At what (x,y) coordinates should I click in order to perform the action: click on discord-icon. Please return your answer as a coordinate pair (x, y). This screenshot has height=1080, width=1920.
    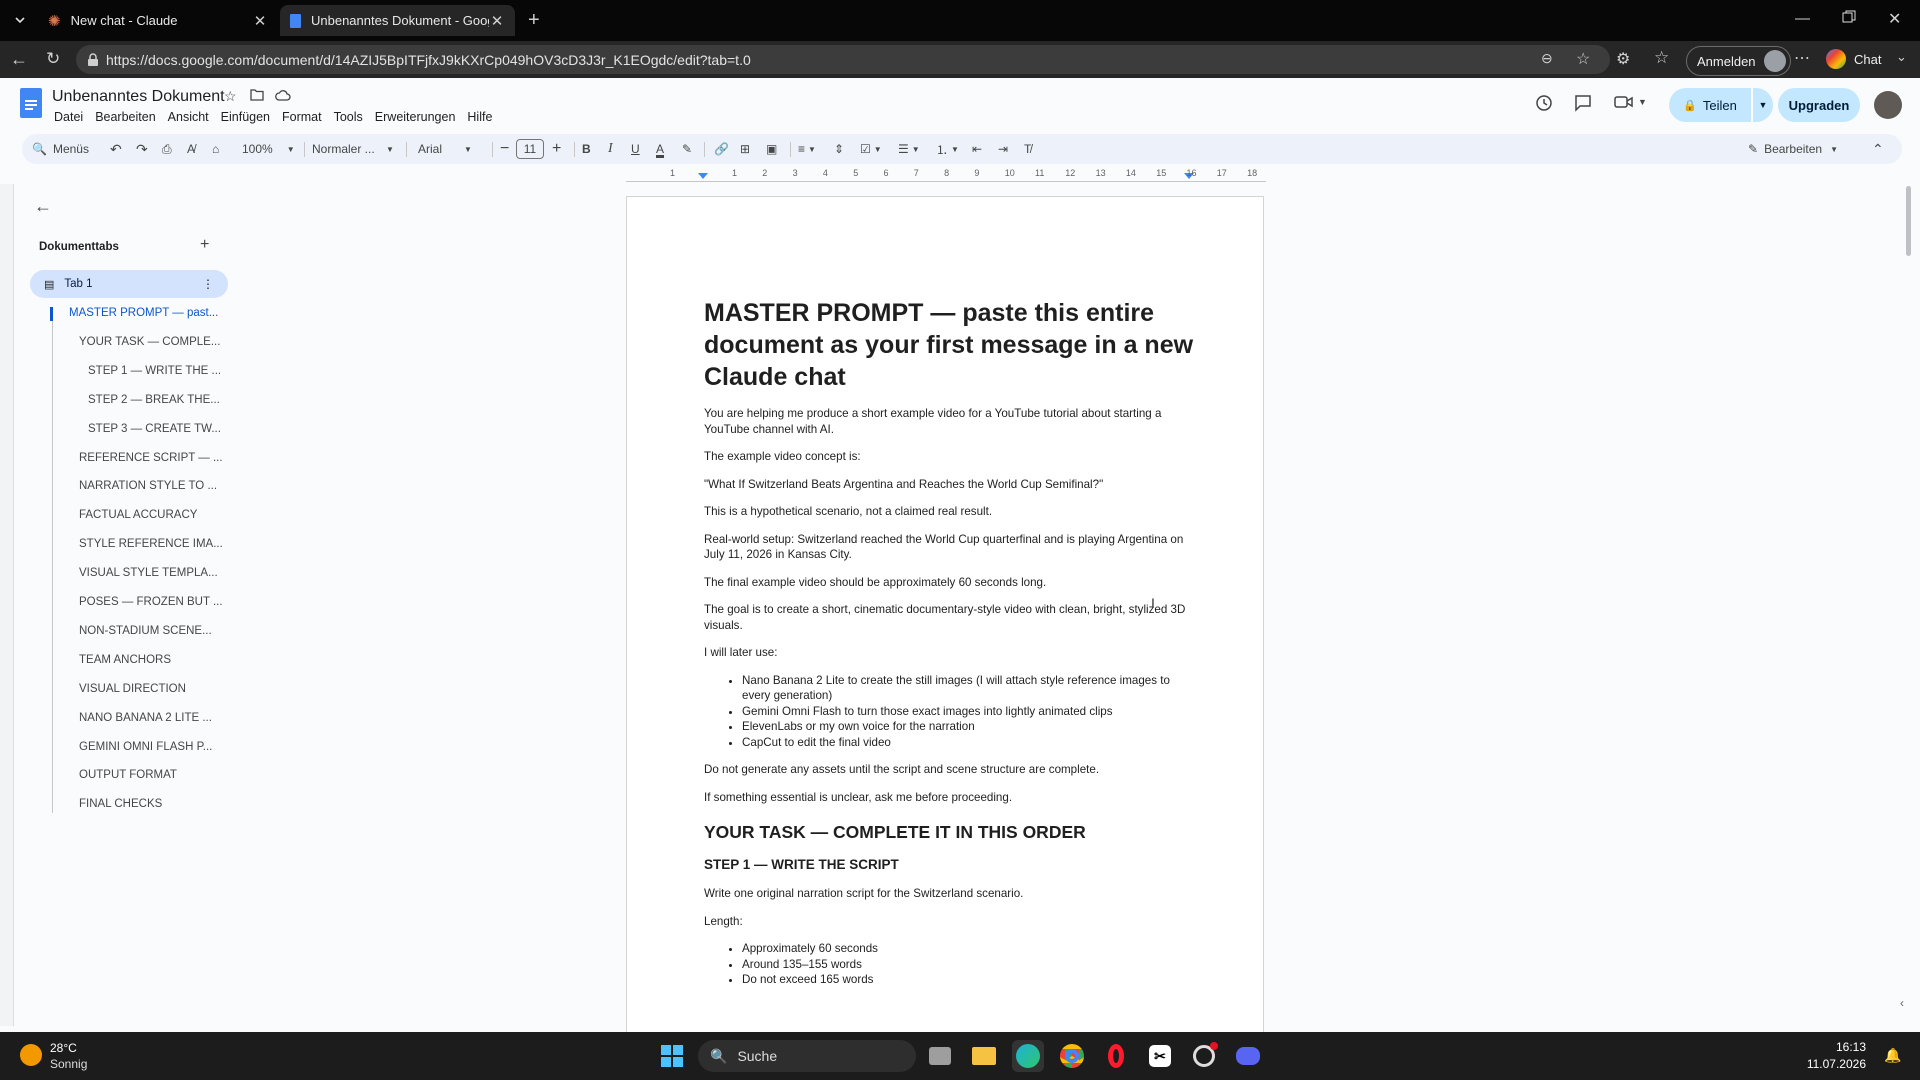
    Looking at the image, I should click on (1248, 1056).